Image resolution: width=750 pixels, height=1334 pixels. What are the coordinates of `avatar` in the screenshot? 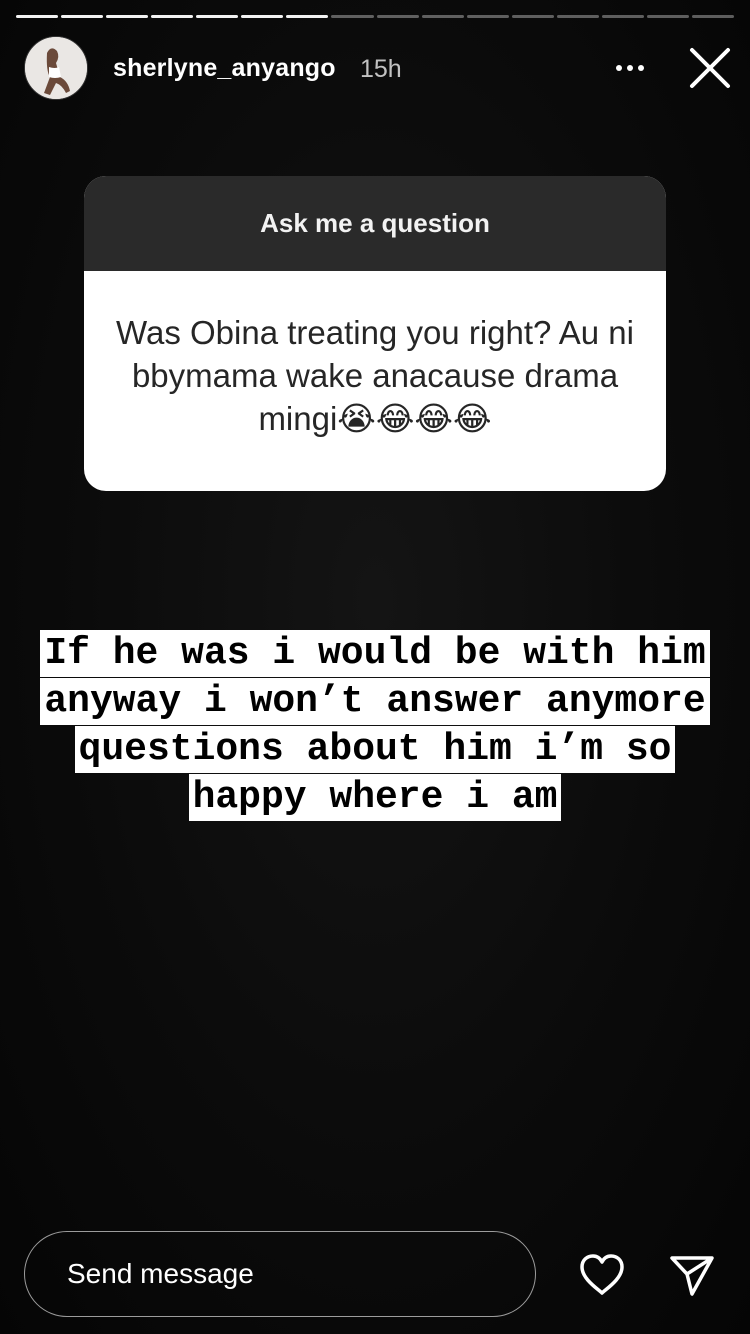 It's located at (56, 68).